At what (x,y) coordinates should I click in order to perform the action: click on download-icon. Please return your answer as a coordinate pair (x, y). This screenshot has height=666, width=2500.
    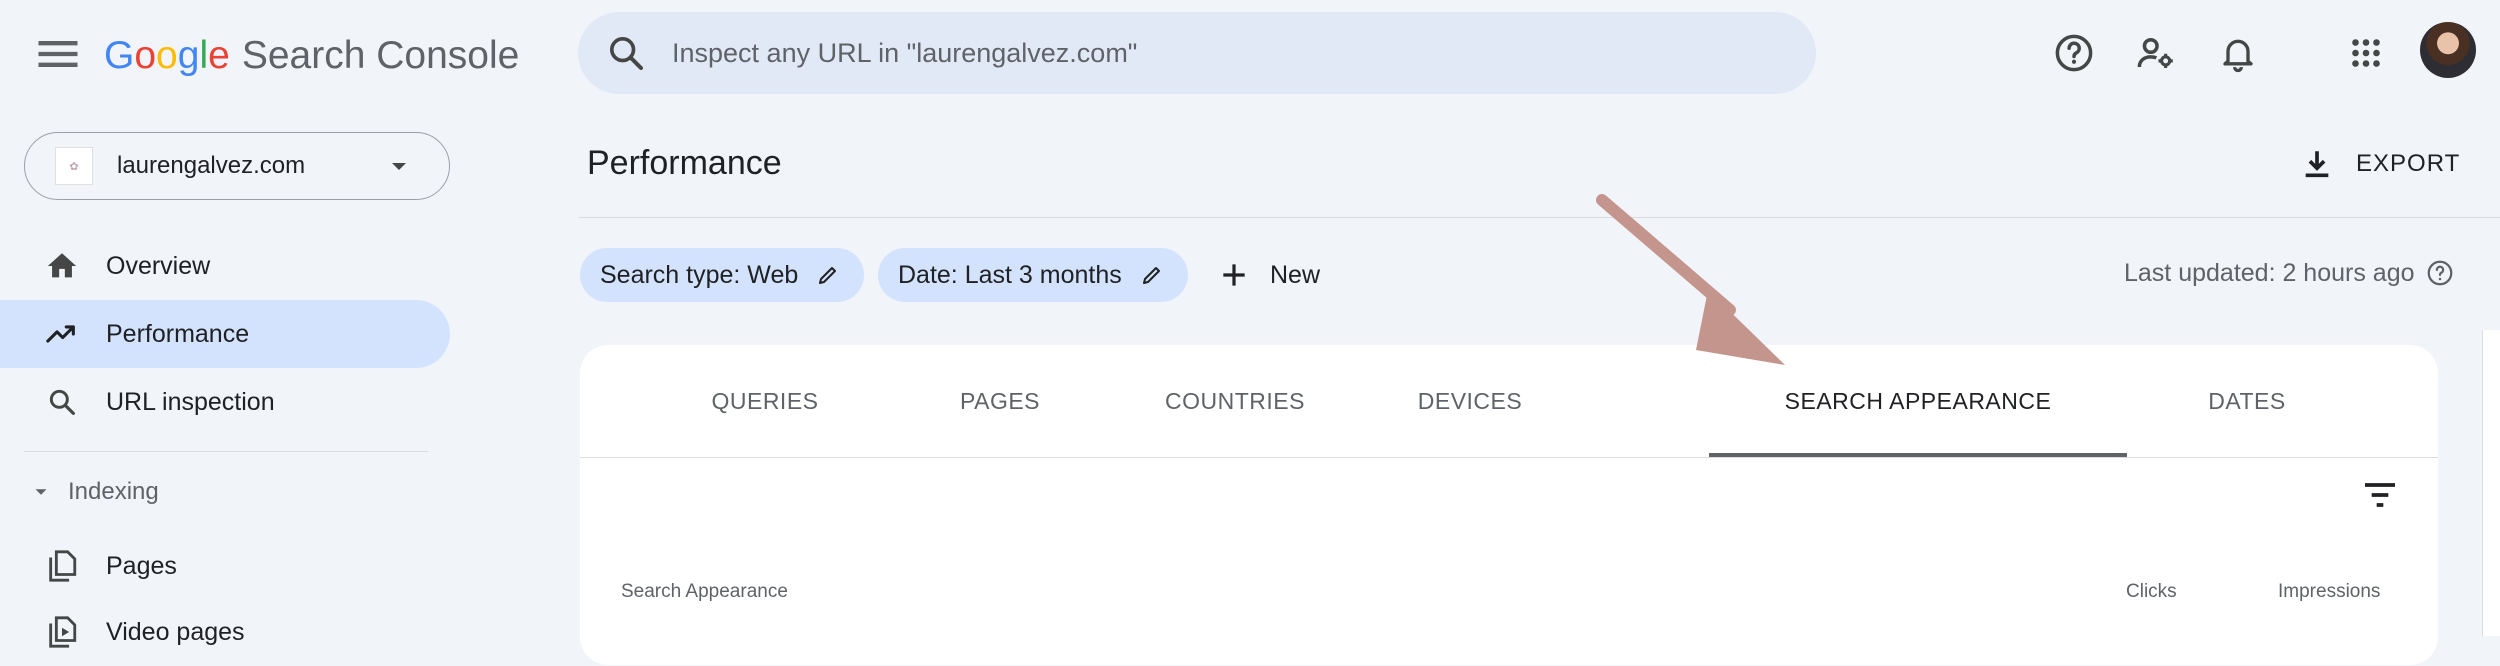
    Looking at the image, I should click on (2317, 164).